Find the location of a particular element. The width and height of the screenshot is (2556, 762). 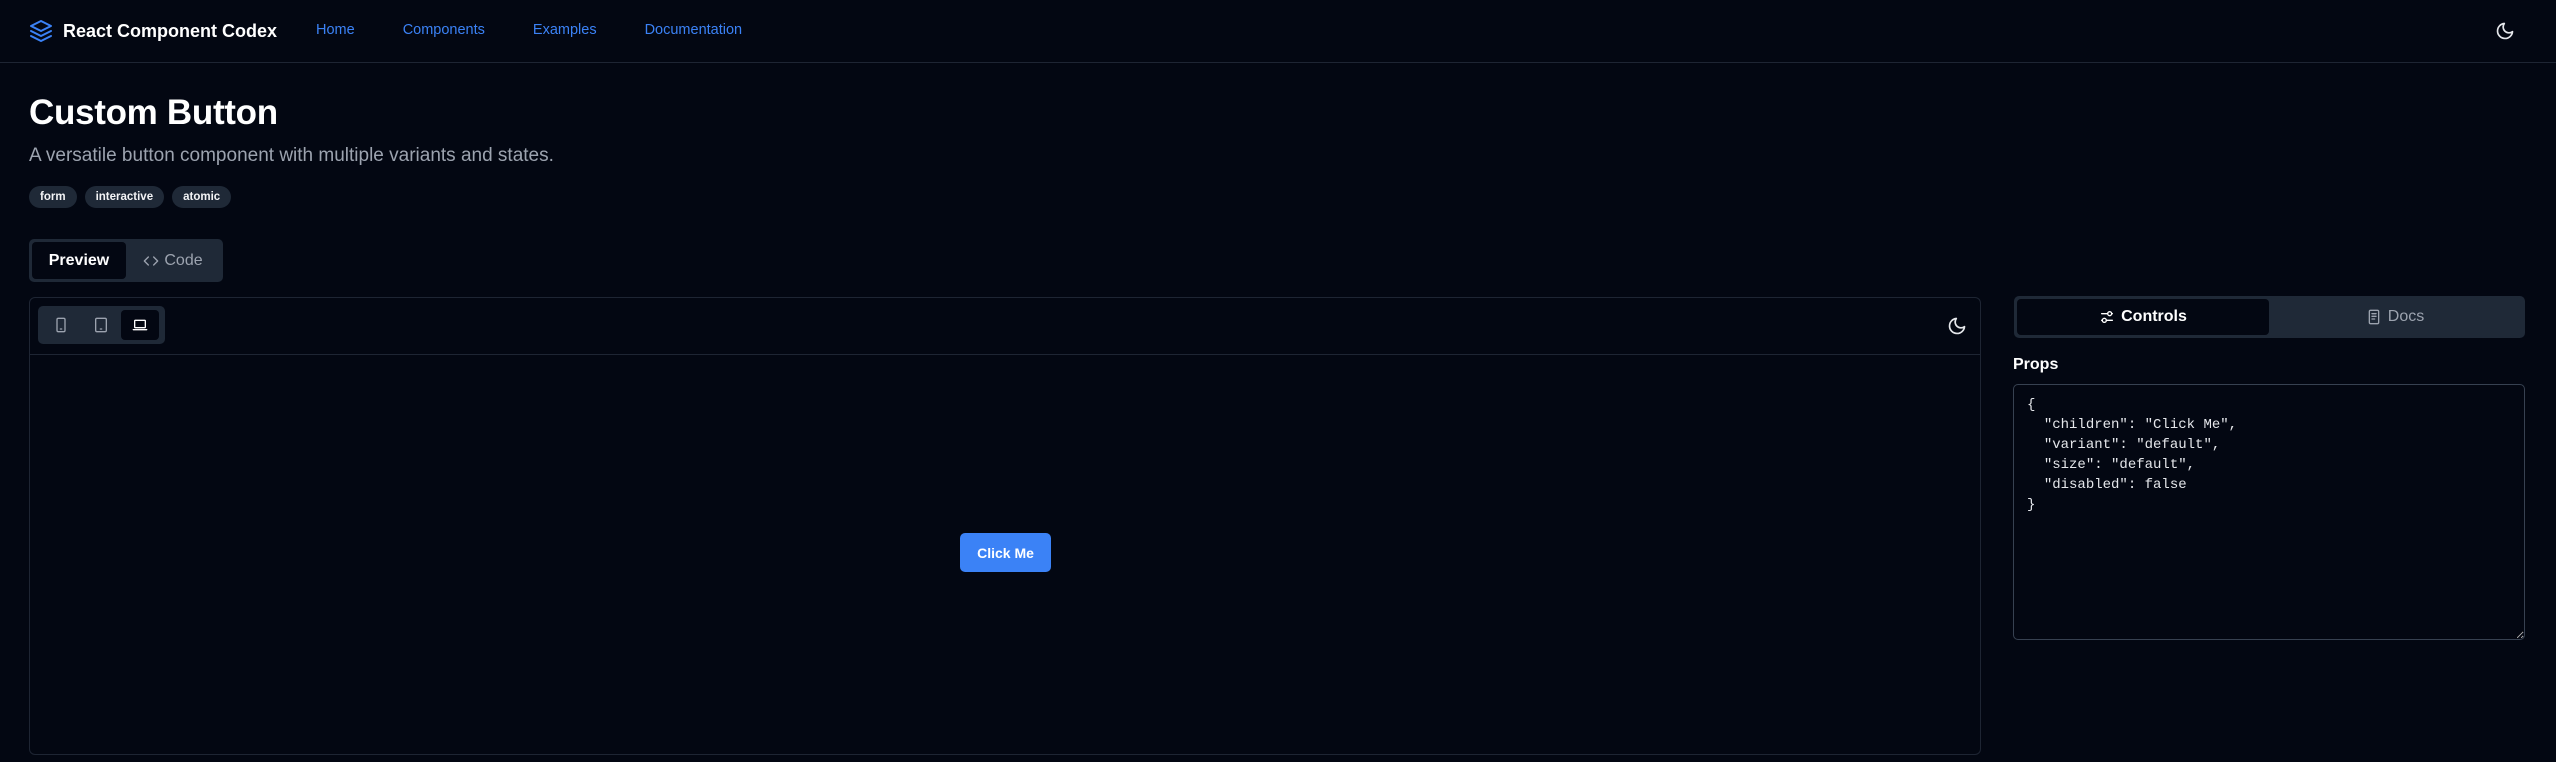

device-tablet-button is located at coordinates (101, 325).